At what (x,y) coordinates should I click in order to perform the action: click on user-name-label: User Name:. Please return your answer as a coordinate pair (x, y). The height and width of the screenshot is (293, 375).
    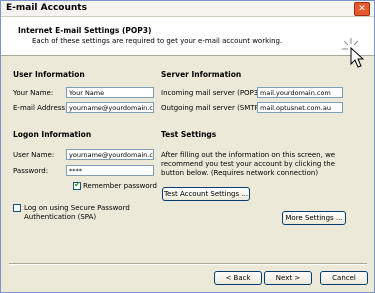
    Looking at the image, I should click on (34, 155).